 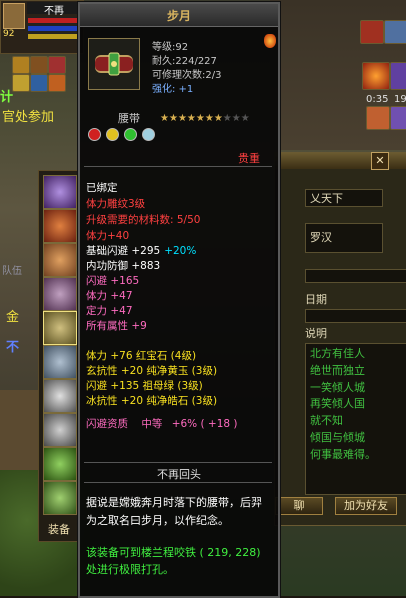 What do you see at coordinates (14, 16) in the screenshot?
I see `player-portrait` at bounding box center [14, 16].